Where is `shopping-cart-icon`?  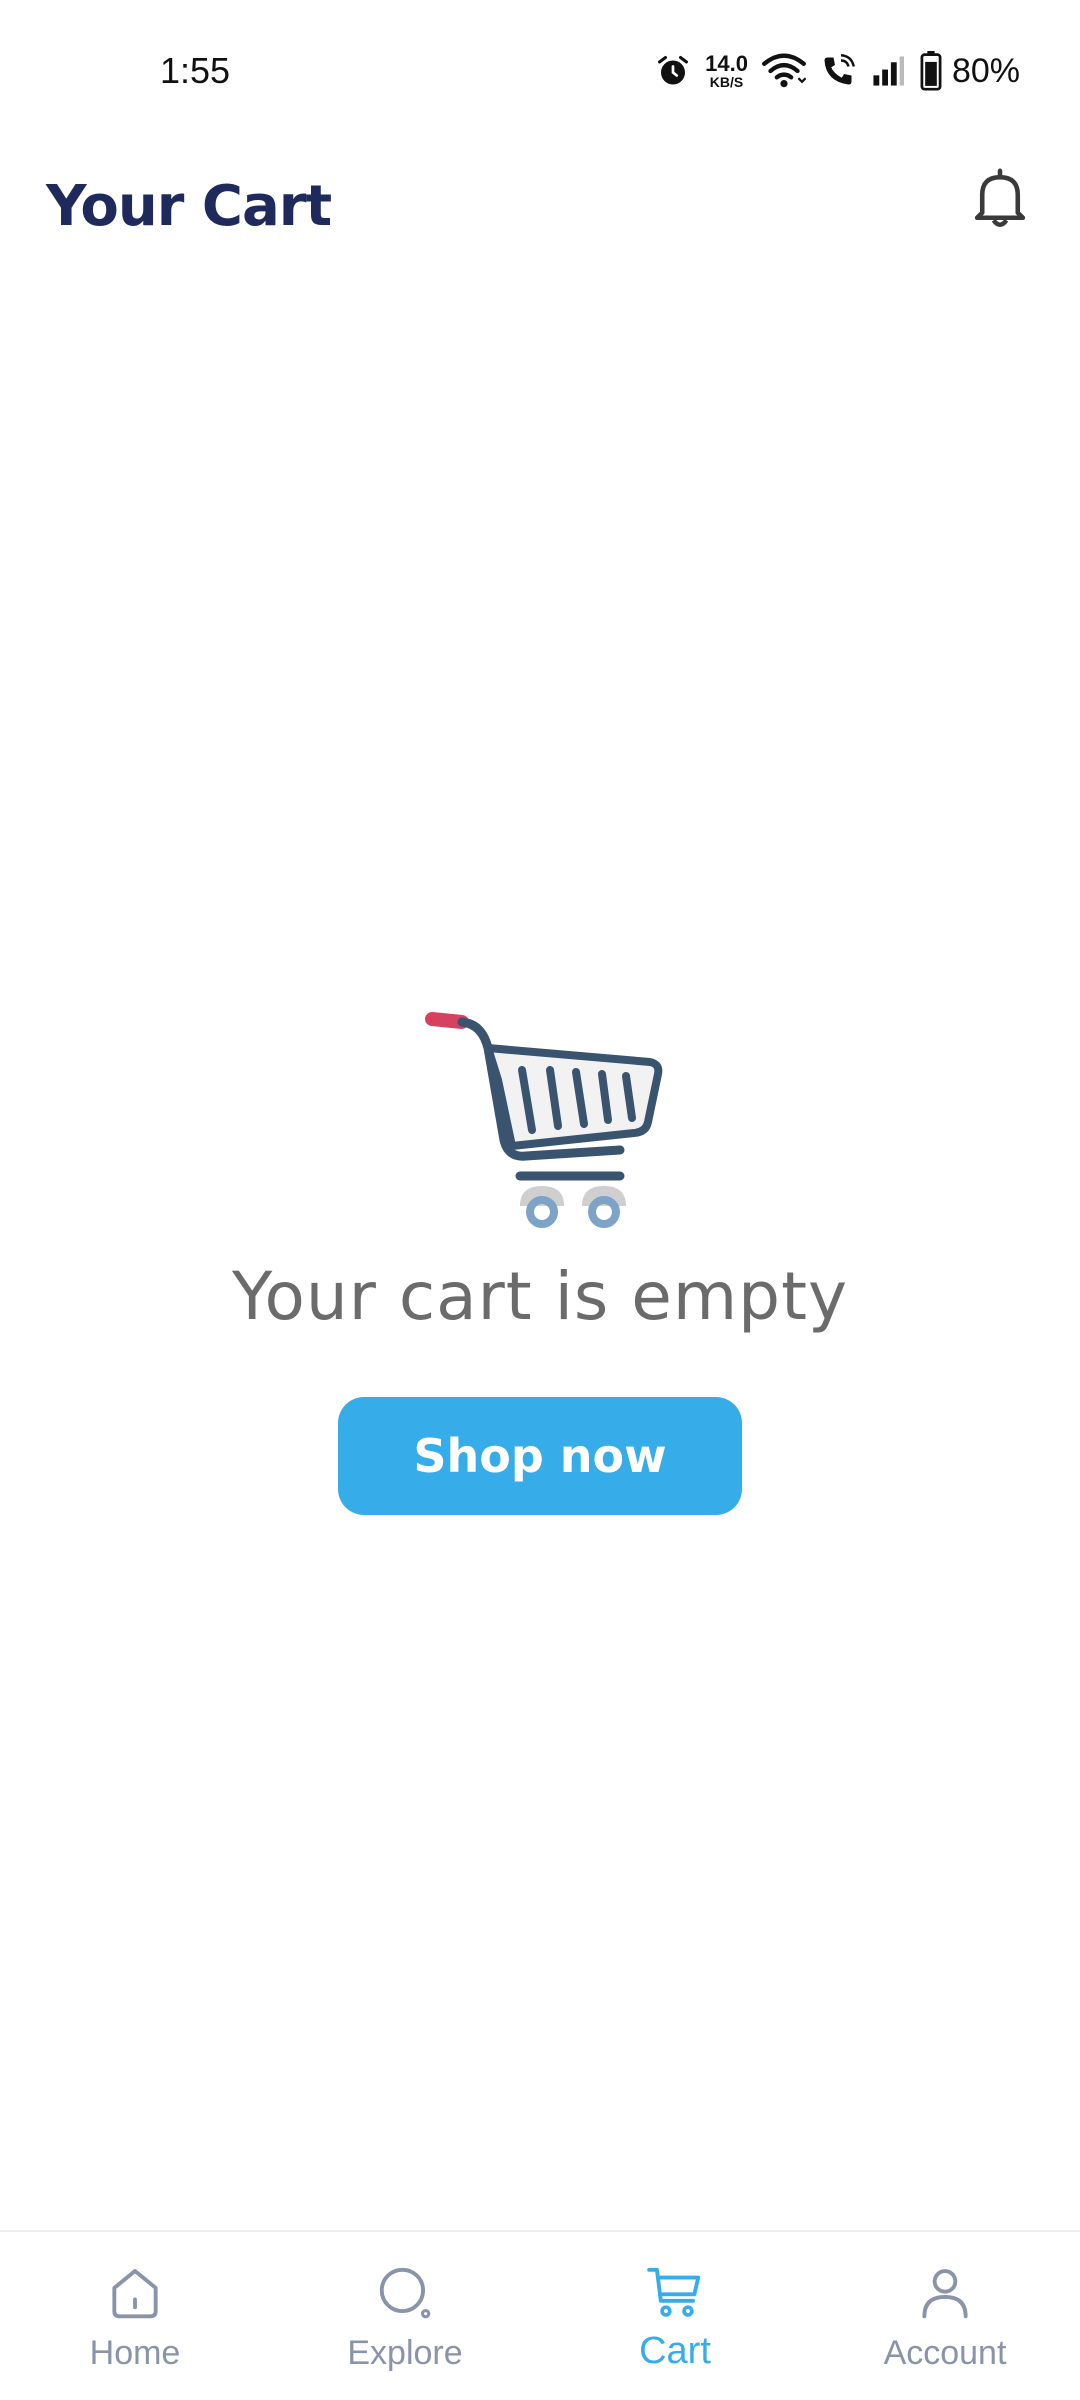 shopping-cart-icon is located at coordinates (544, 1120).